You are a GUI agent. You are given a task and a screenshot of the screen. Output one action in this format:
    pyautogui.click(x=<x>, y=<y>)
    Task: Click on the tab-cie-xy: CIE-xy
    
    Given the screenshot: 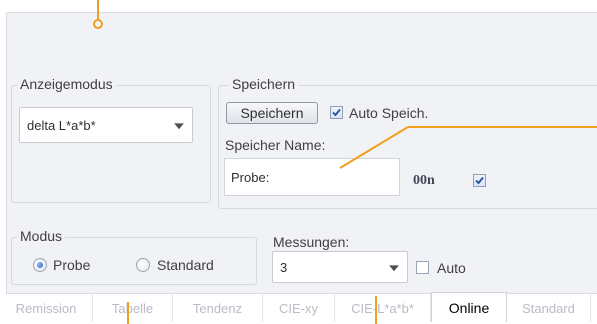 What is the action you would take?
    pyautogui.click(x=299, y=308)
    